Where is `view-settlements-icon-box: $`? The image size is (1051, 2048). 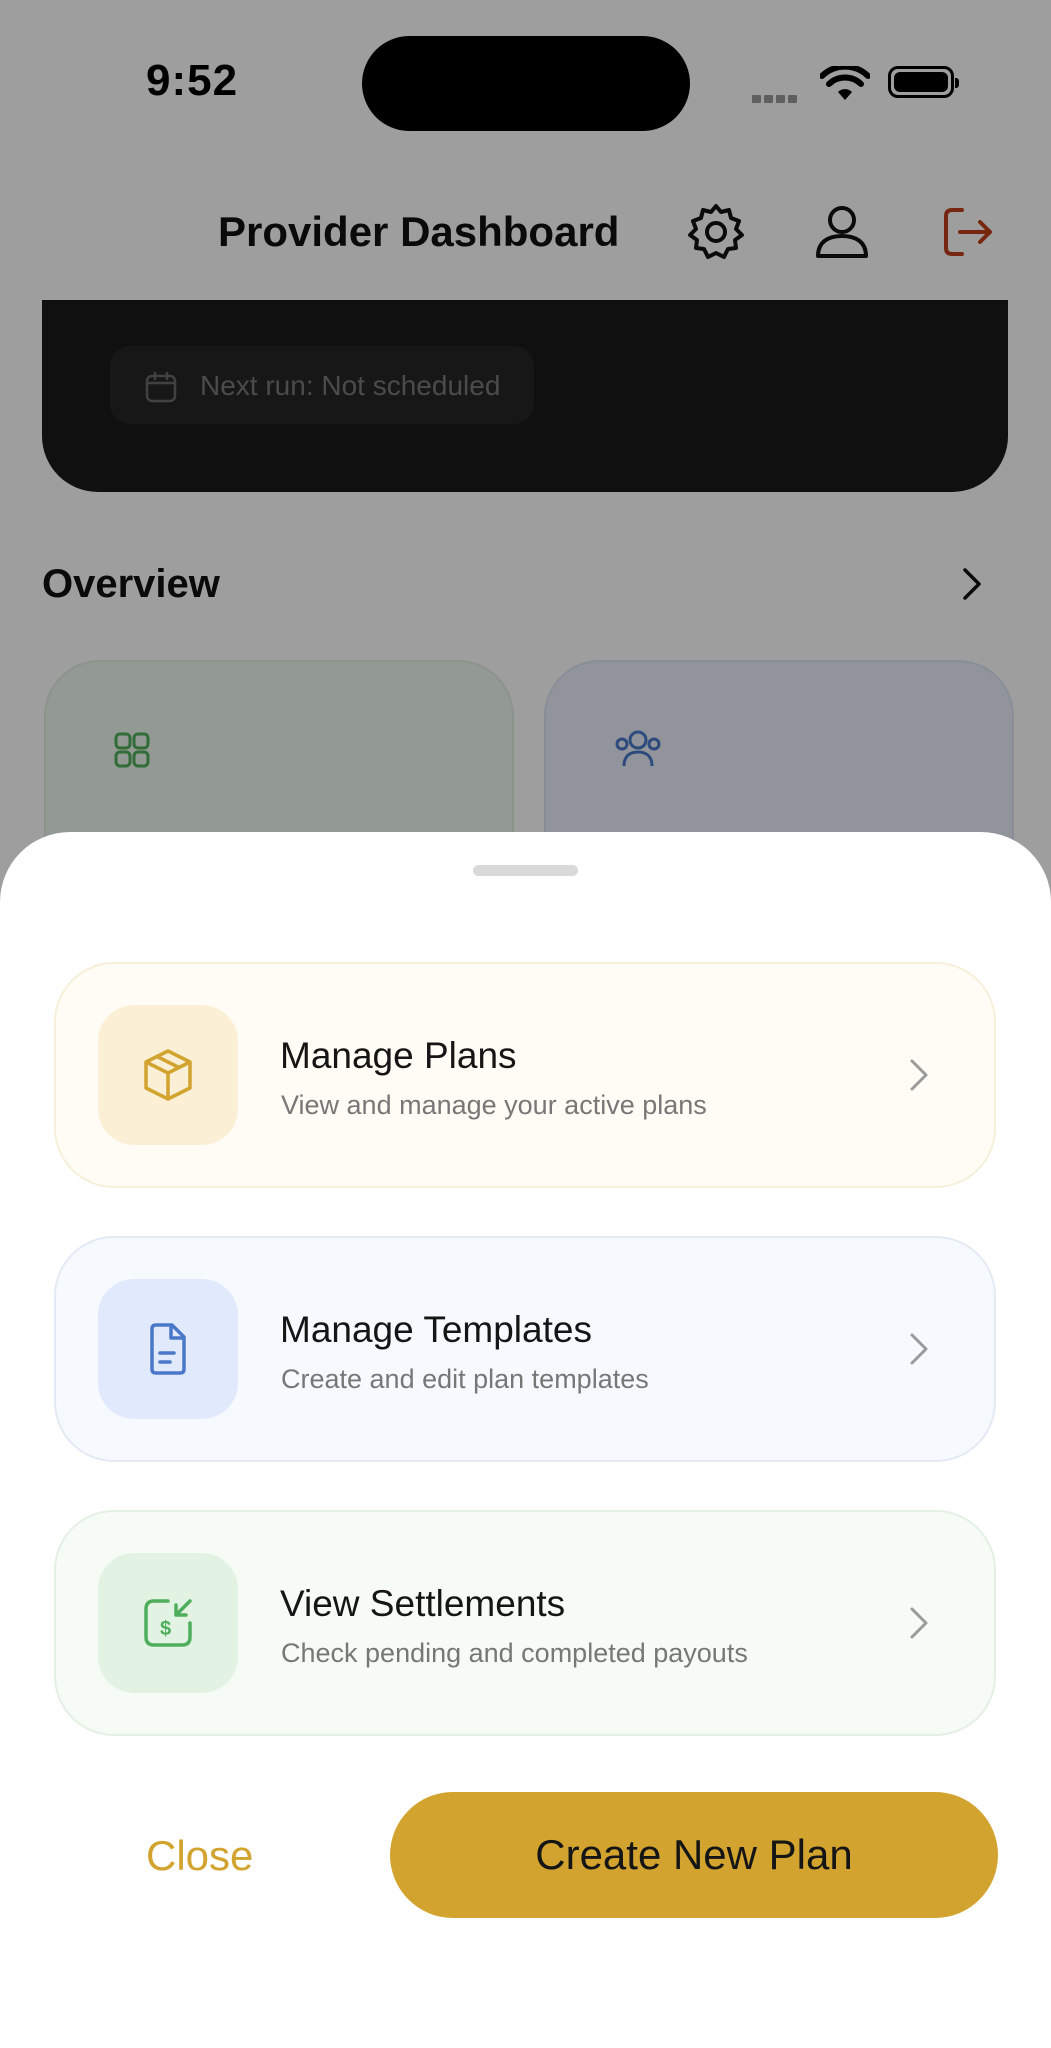 view-settlements-icon-box: $ is located at coordinates (168, 1623).